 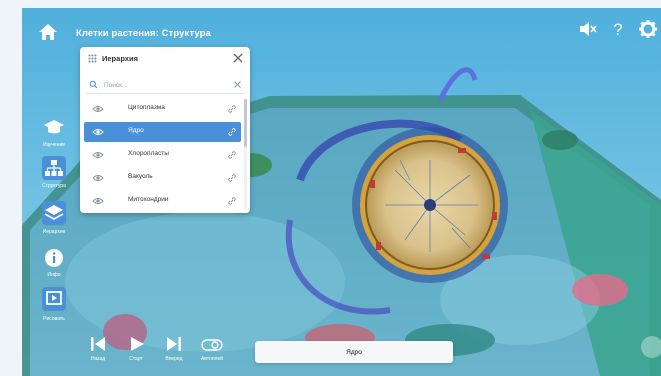 What do you see at coordinates (245, 154) in the screenshot?
I see `list-scrollbar` at bounding box center [245, 154].